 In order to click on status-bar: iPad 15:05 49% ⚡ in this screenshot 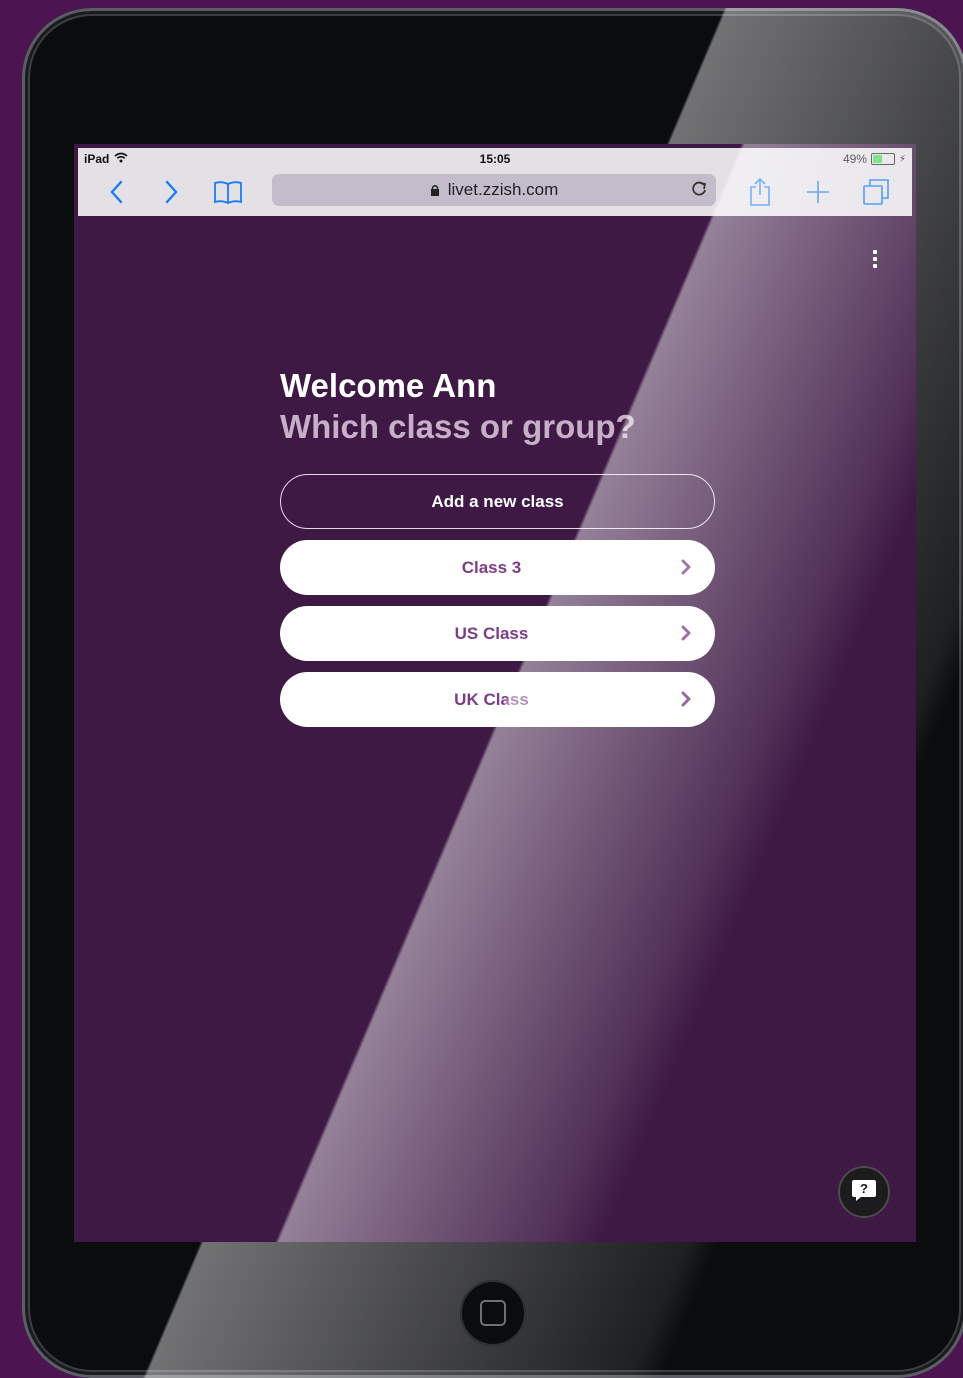, I will do `click(495, 159)`.